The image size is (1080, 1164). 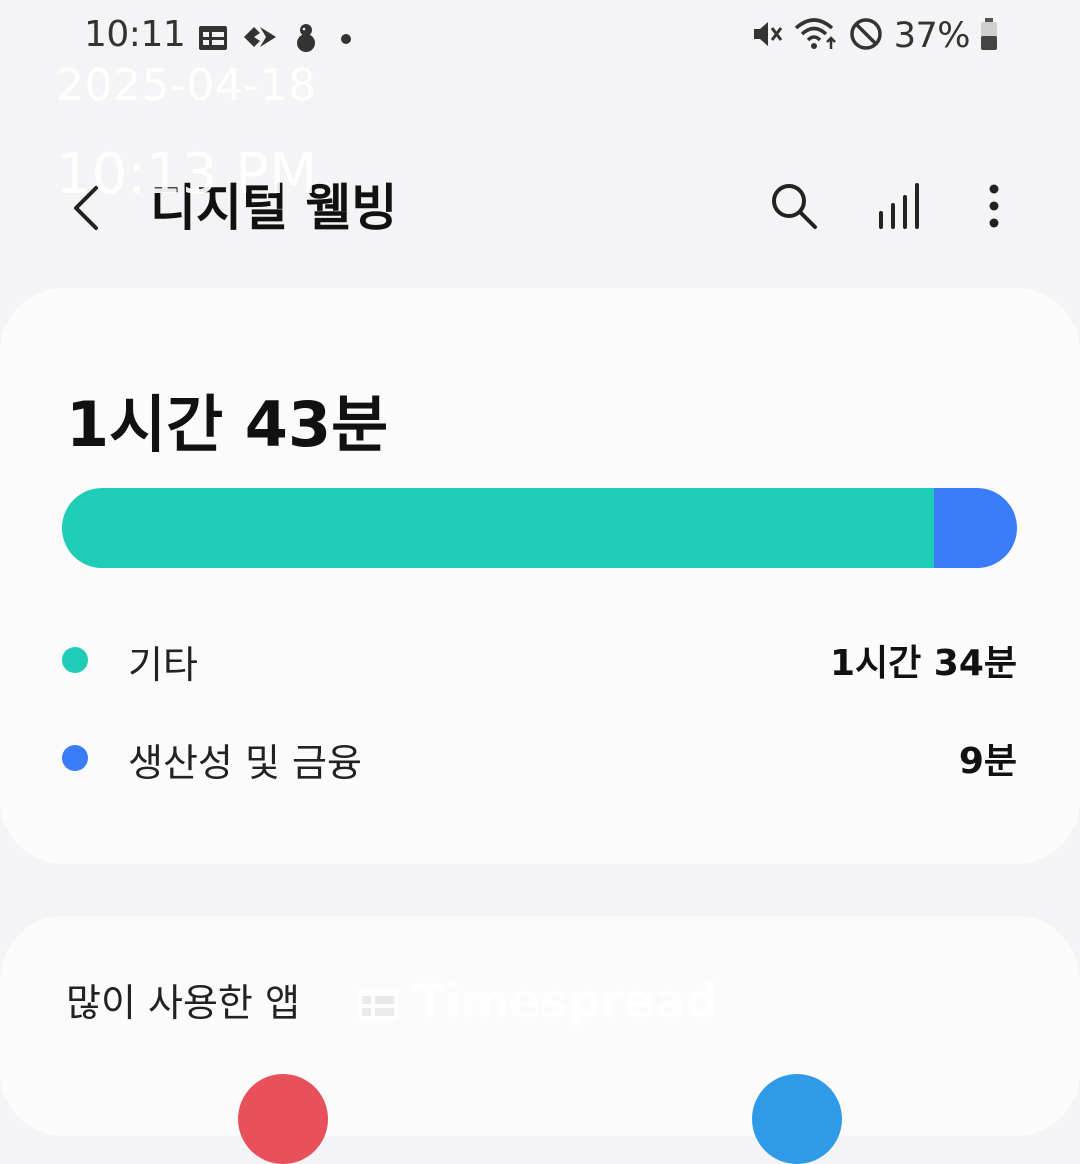 I want to click on watermark-text: Timespread, so click(x=566, y=1001).